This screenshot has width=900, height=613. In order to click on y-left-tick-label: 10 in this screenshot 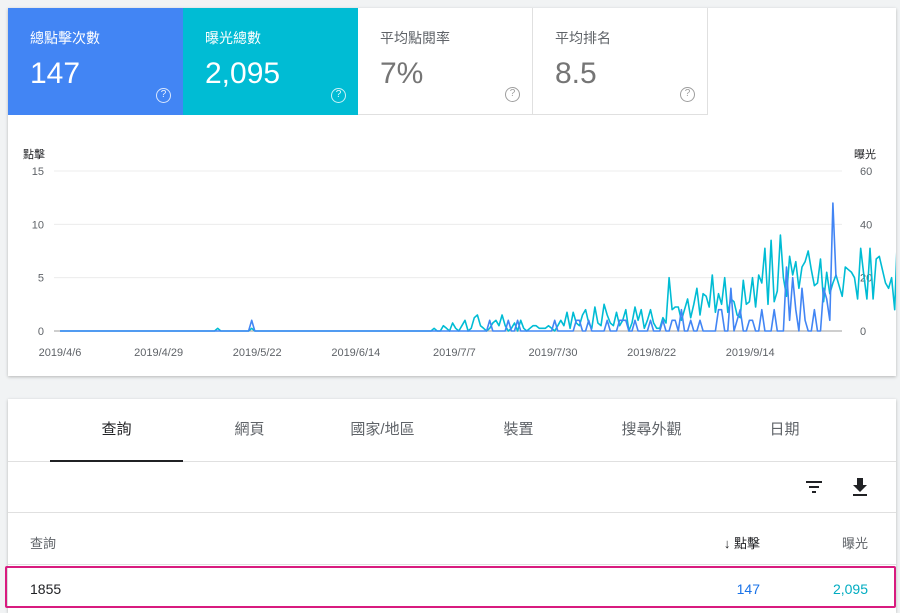, I will do `click(38, 225)`.